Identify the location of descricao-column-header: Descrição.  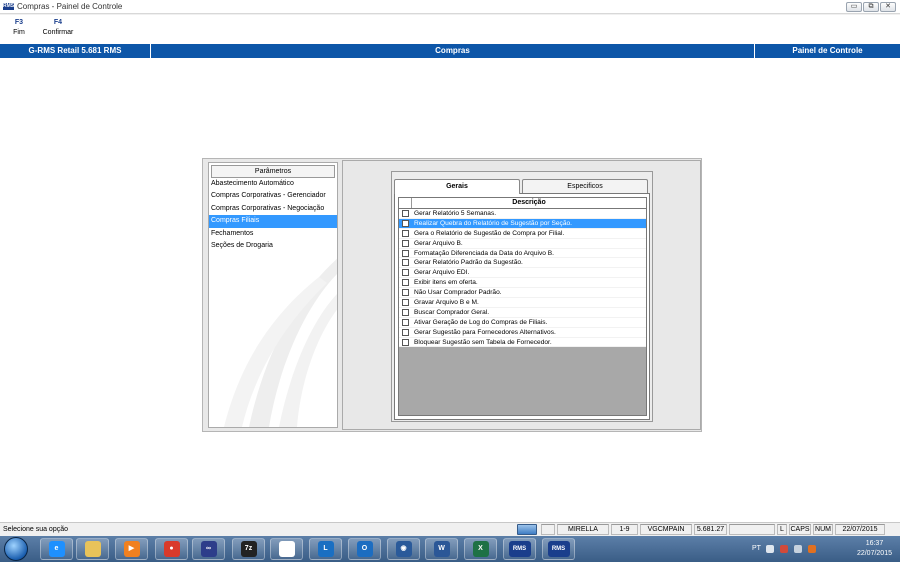
(529, 203).